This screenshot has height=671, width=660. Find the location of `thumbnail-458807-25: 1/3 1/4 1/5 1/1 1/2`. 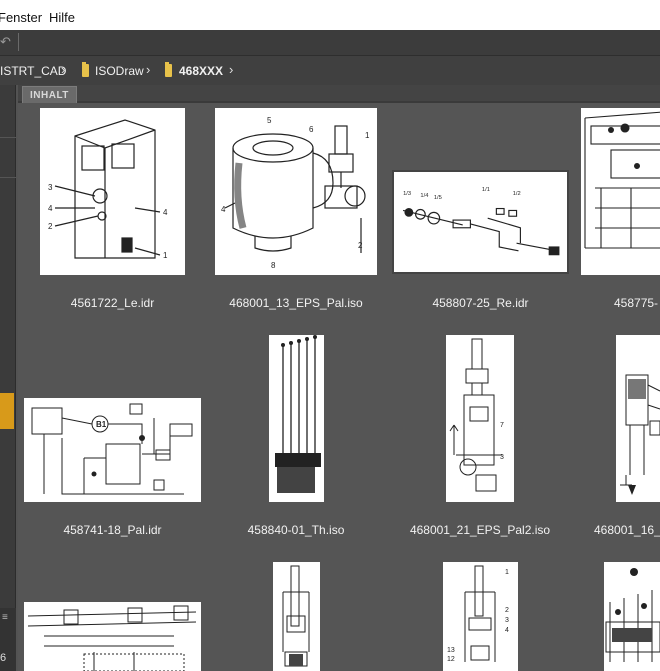

thumbnail-458807-25: 1/3 1/4 1/5 1/1 1/2 is located at coordinates (480, 222).